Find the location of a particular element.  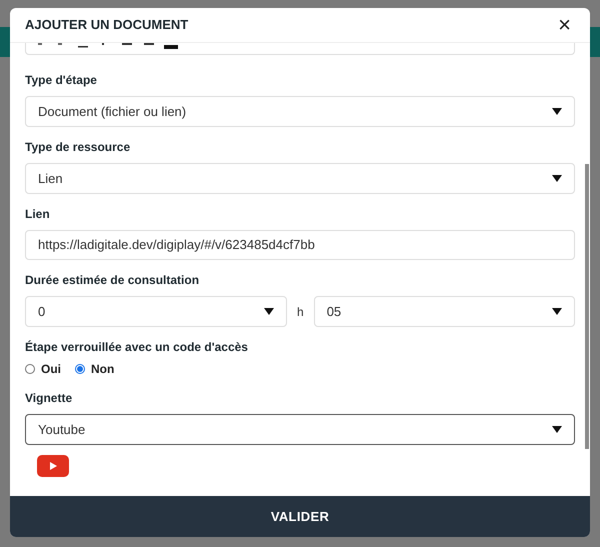

select-field: Lien is located at coordinates (300, 178).